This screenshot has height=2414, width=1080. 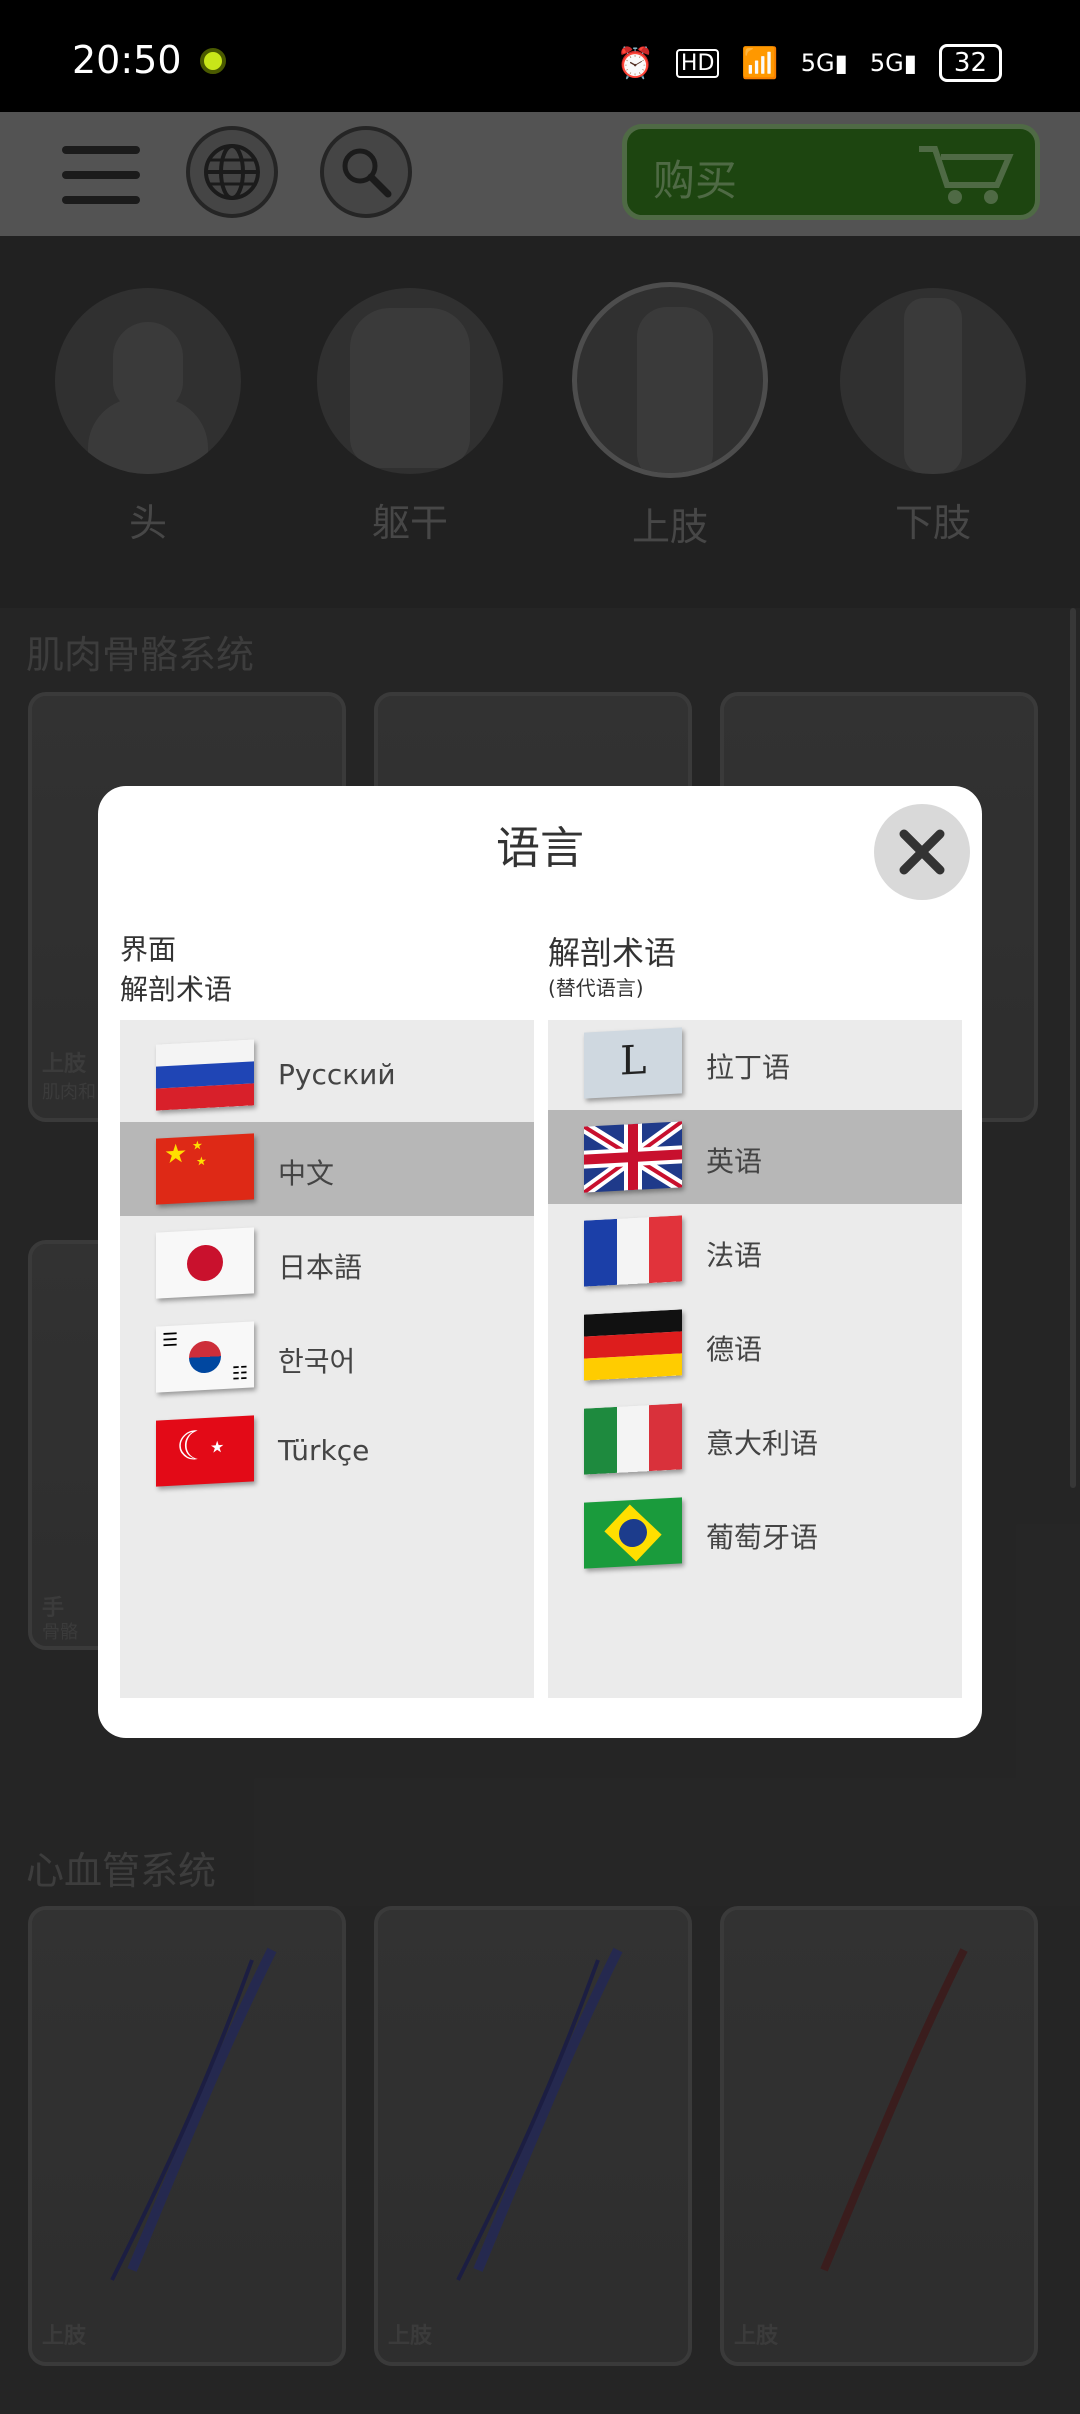 I want to click on language-item-selected: 英语, so click(x=755, y=1157).